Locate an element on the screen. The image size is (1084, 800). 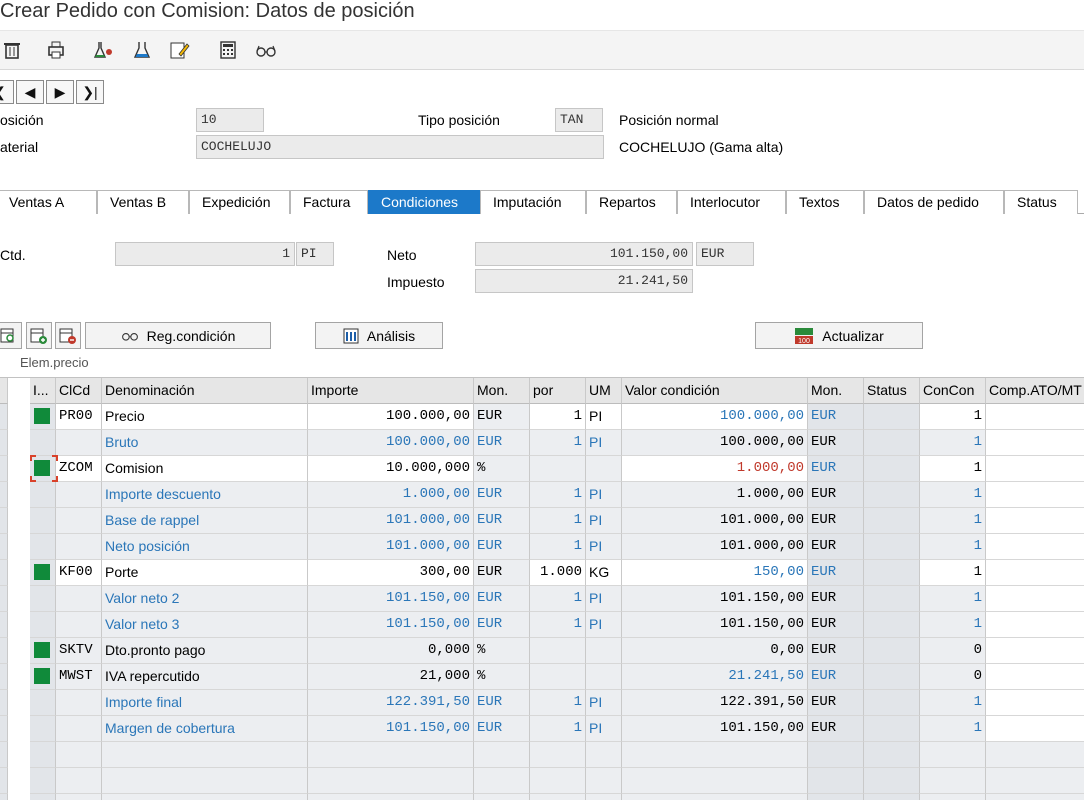
importe-cell: 21,000 is located at coordinates (391, 677).